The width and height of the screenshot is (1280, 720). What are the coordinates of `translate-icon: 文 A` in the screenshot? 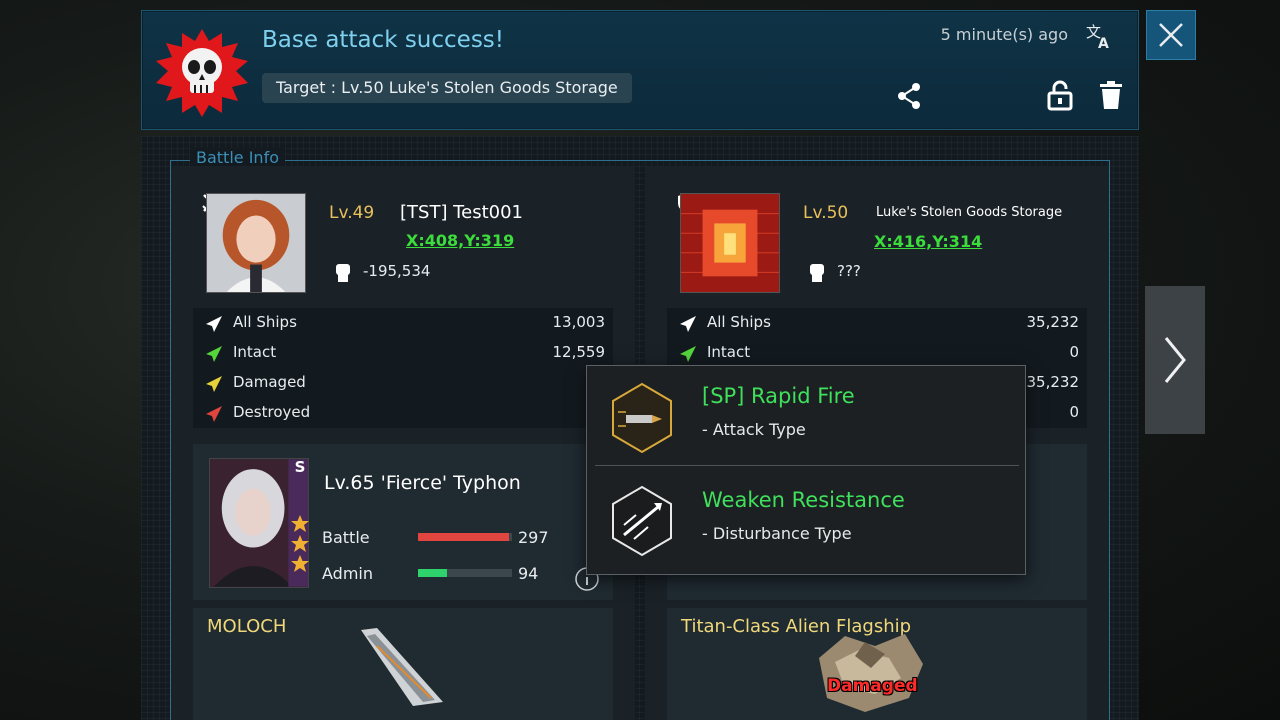 It's located at (1099, 36).